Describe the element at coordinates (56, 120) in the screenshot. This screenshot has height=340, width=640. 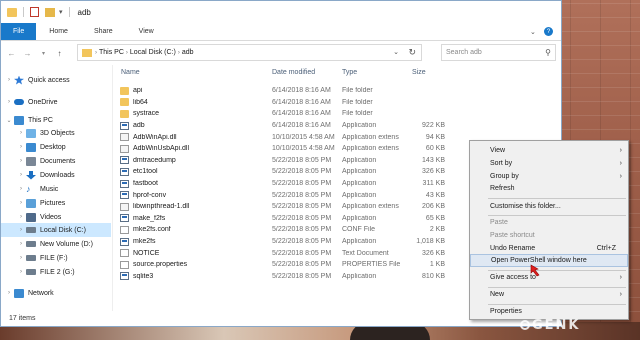
I see `sidebar-item-this-pc: ⌄ This PC` at that location.